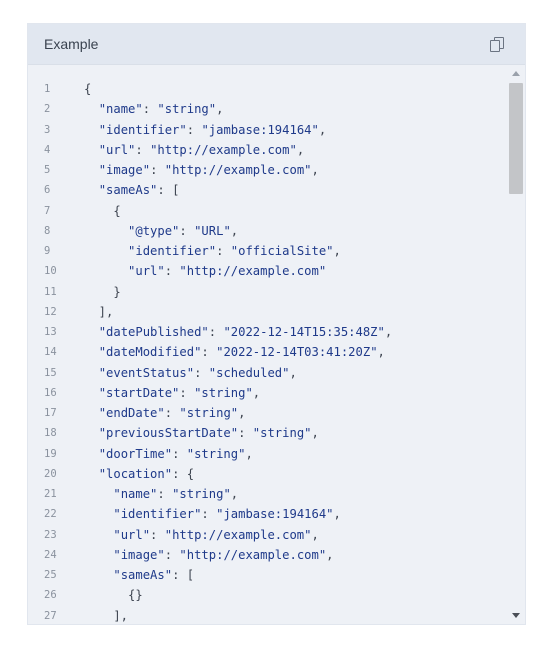 The image size is (550, 650). What do you see at coordinates (47, 190) in the screenshot?
I see `line-number: 6` at bounding box center [47, 190].